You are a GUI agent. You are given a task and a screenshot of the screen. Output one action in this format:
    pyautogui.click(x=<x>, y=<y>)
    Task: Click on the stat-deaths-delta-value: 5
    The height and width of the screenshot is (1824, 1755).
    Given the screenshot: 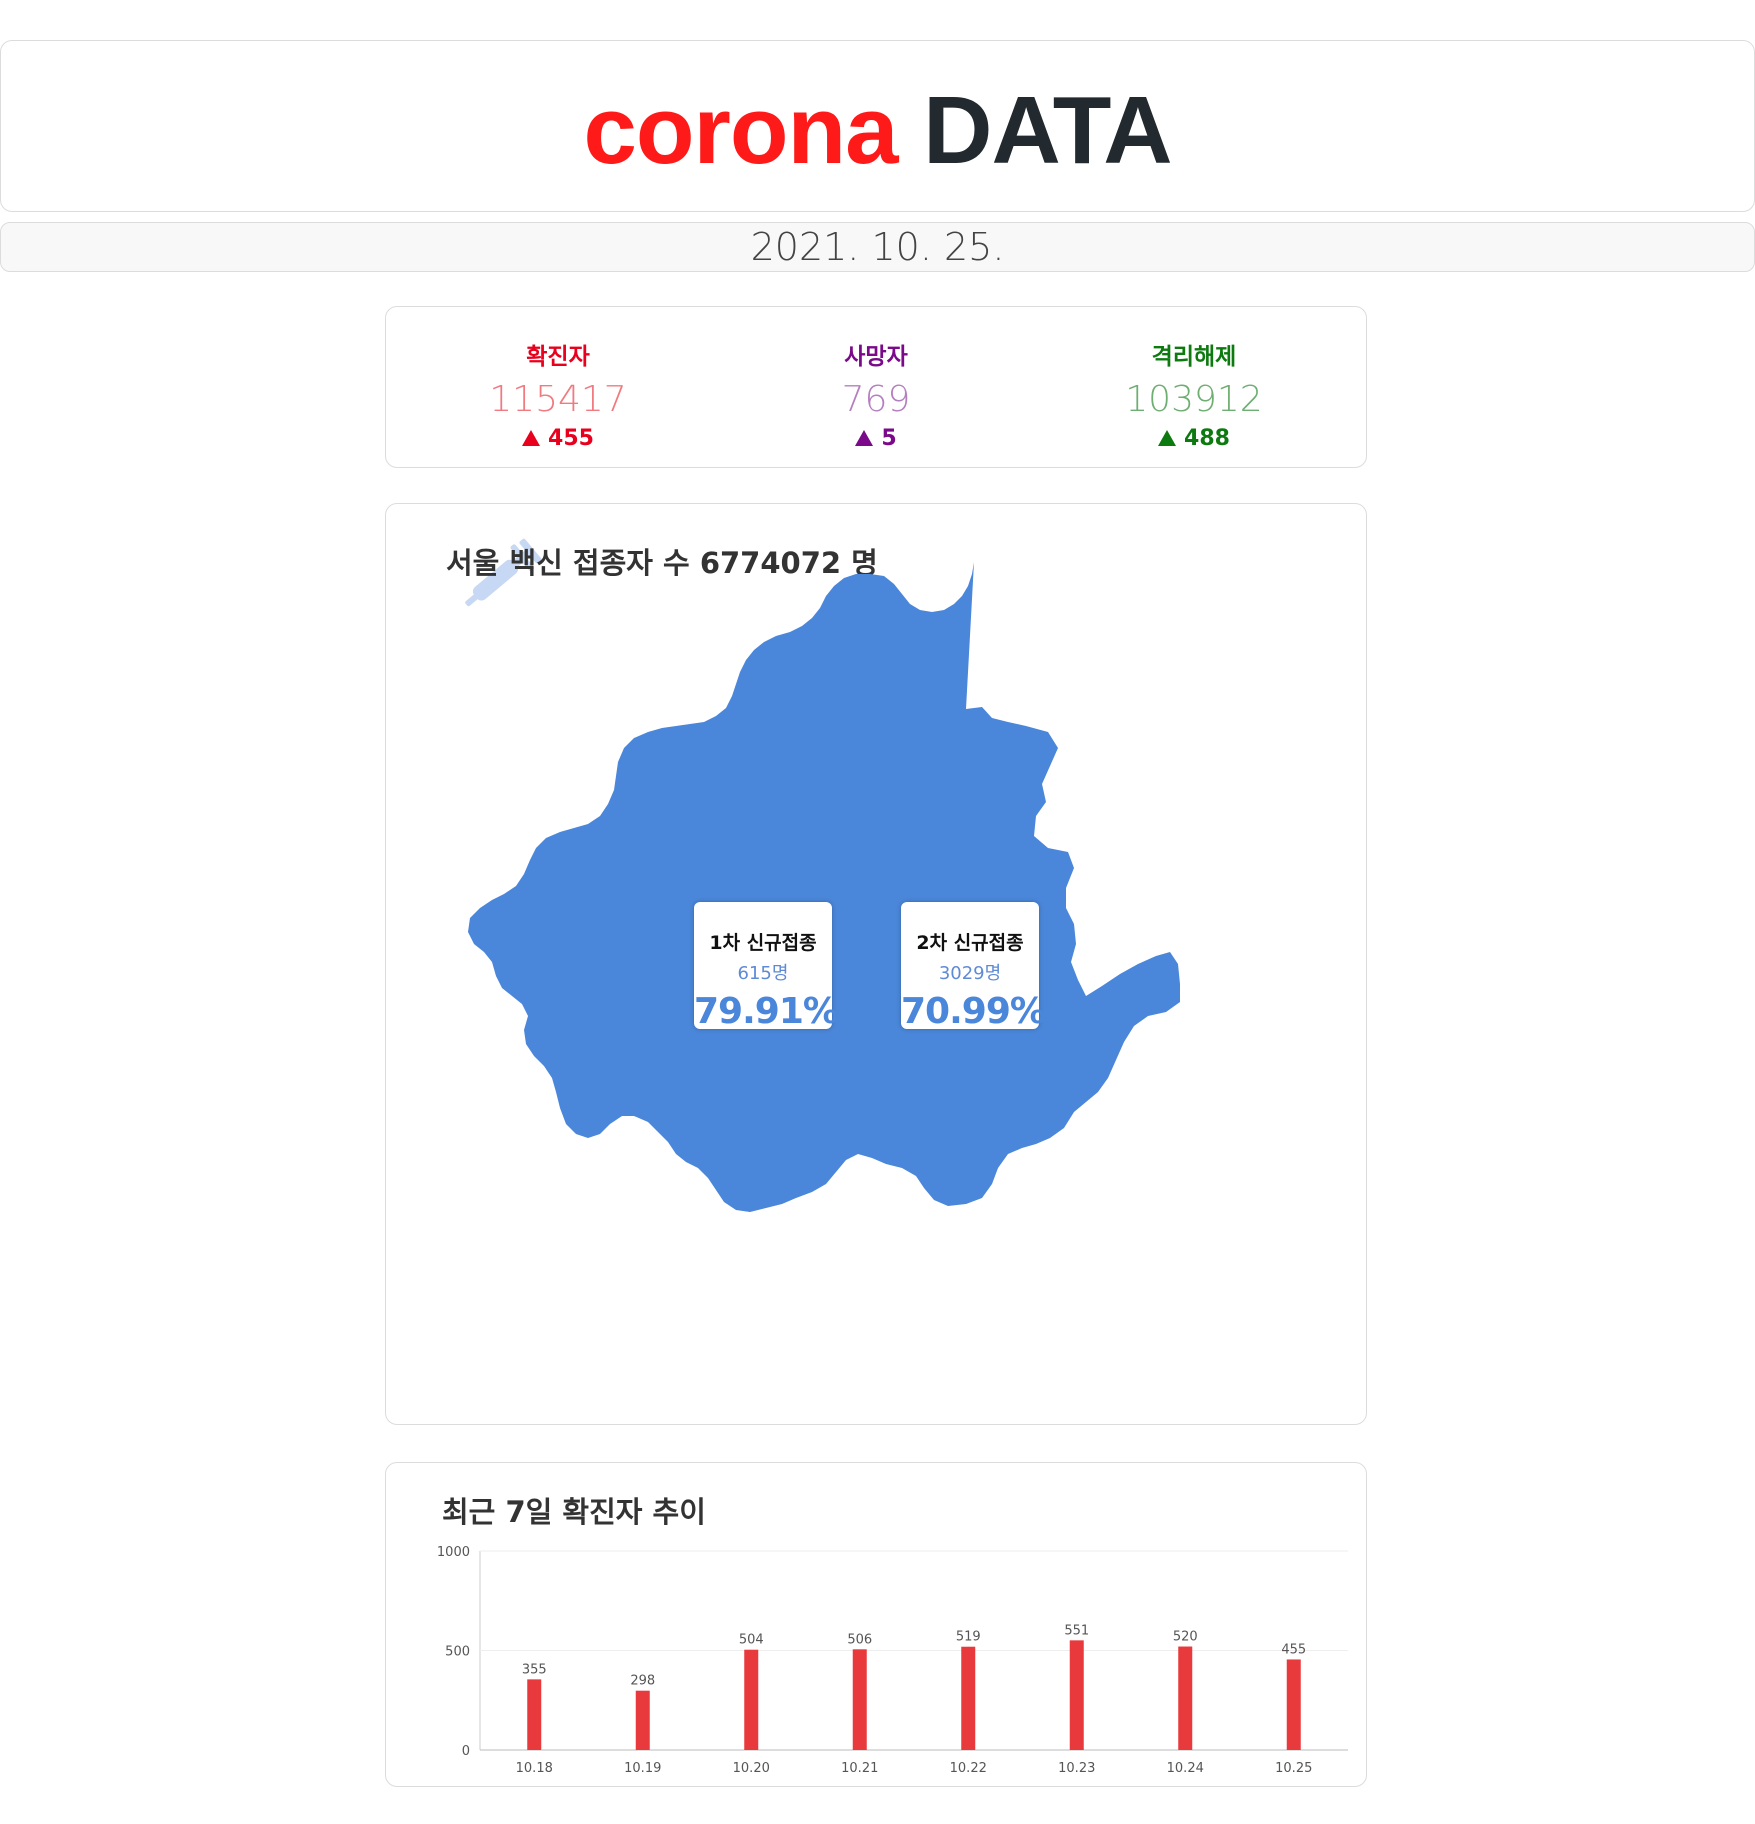 What is the action you would take?
    pyautogui.click(x=889, y=438)
    